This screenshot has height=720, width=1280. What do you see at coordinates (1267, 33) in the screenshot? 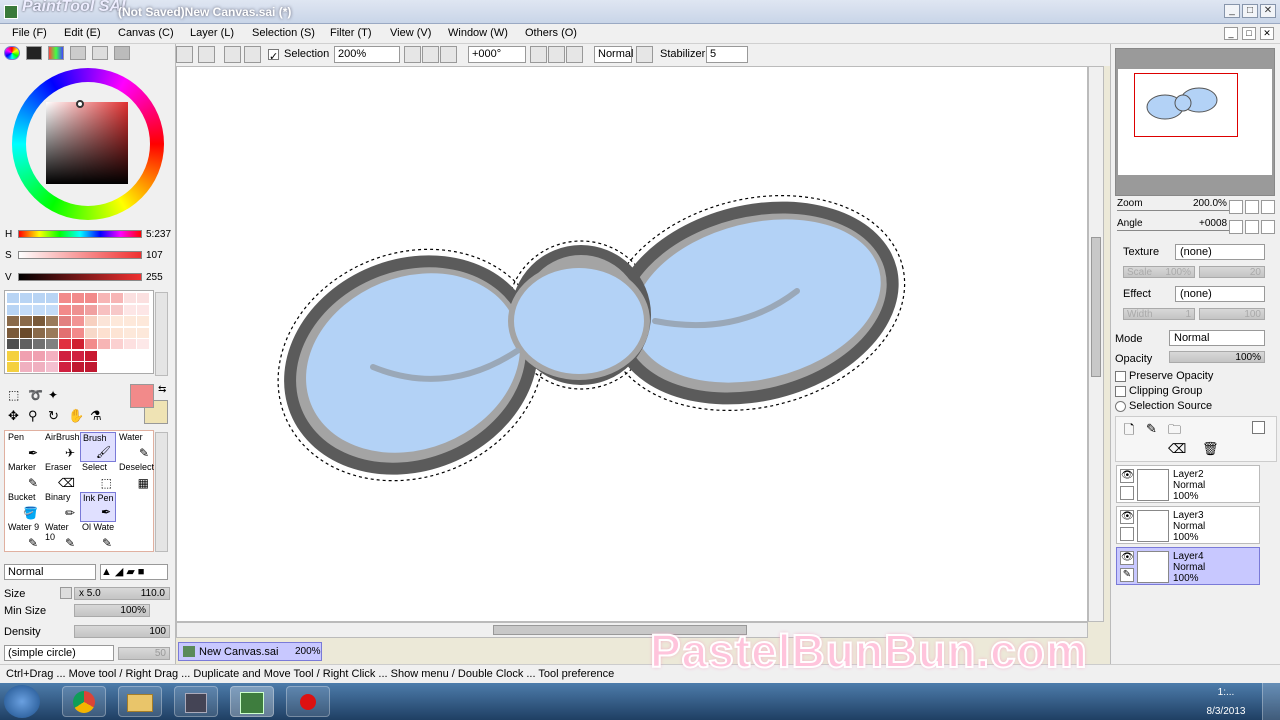
I see `mdi-close-button: ✕` at bounding box center [1267, 33].